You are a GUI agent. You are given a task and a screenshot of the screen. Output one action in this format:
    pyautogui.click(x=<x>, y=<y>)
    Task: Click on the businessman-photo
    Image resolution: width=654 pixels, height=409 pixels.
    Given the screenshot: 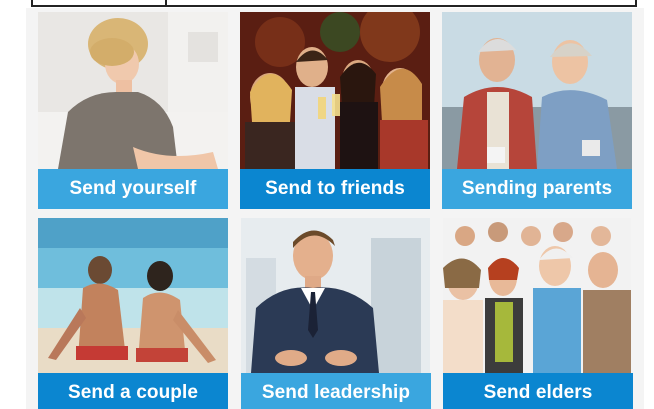 What is the action you would take?
    pyautogui.click(x=336, y=295)
    